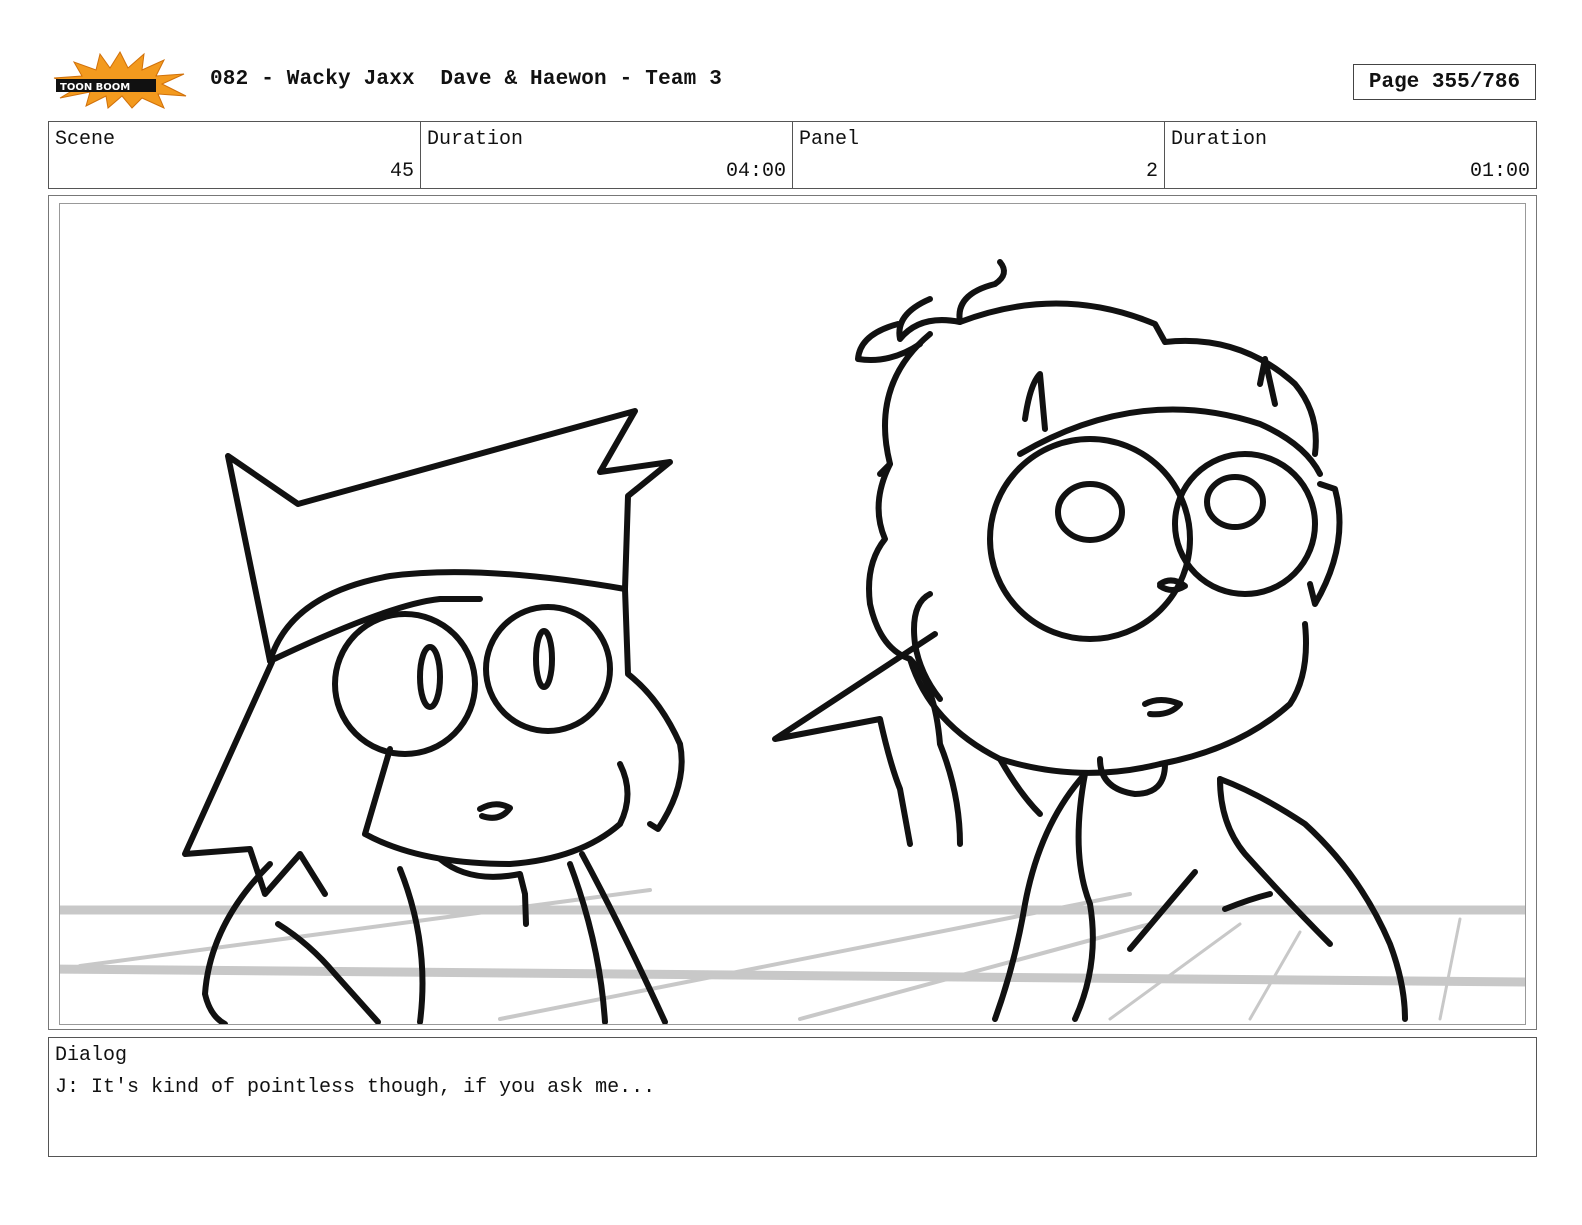 The width and height of the screenshot is (1582, 1225). Describe the element at coordinates (85, 139) in the screenshot. I see `scene-label: Scene` at that location.